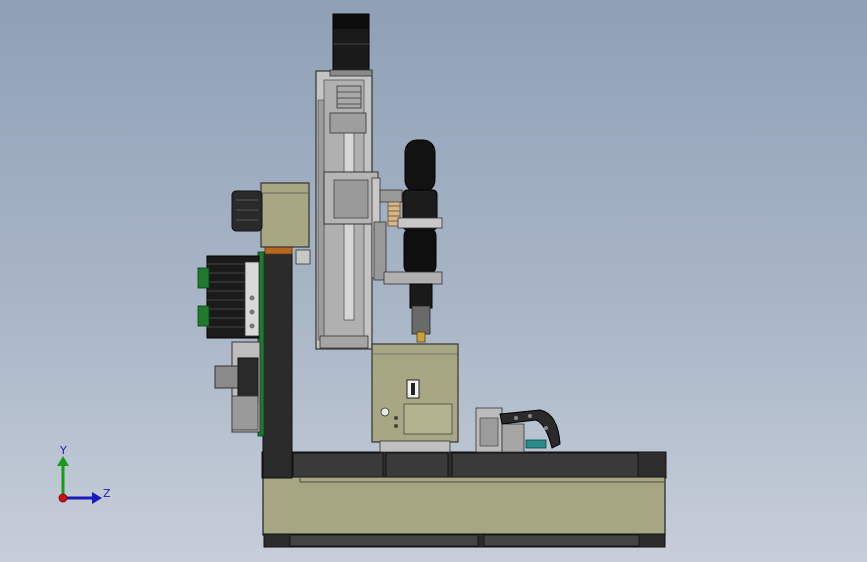  Describe the element at coordinates (351, 21) in the screenshot. I see `z-motor-cap` at that location.